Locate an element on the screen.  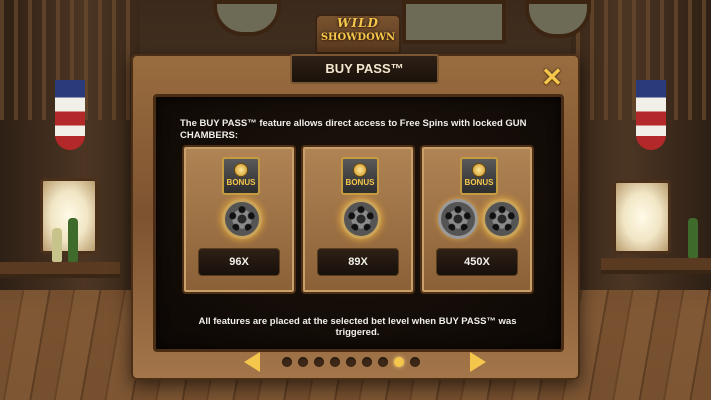
logo-line-1: WILD is located at coordinates (358, 23).